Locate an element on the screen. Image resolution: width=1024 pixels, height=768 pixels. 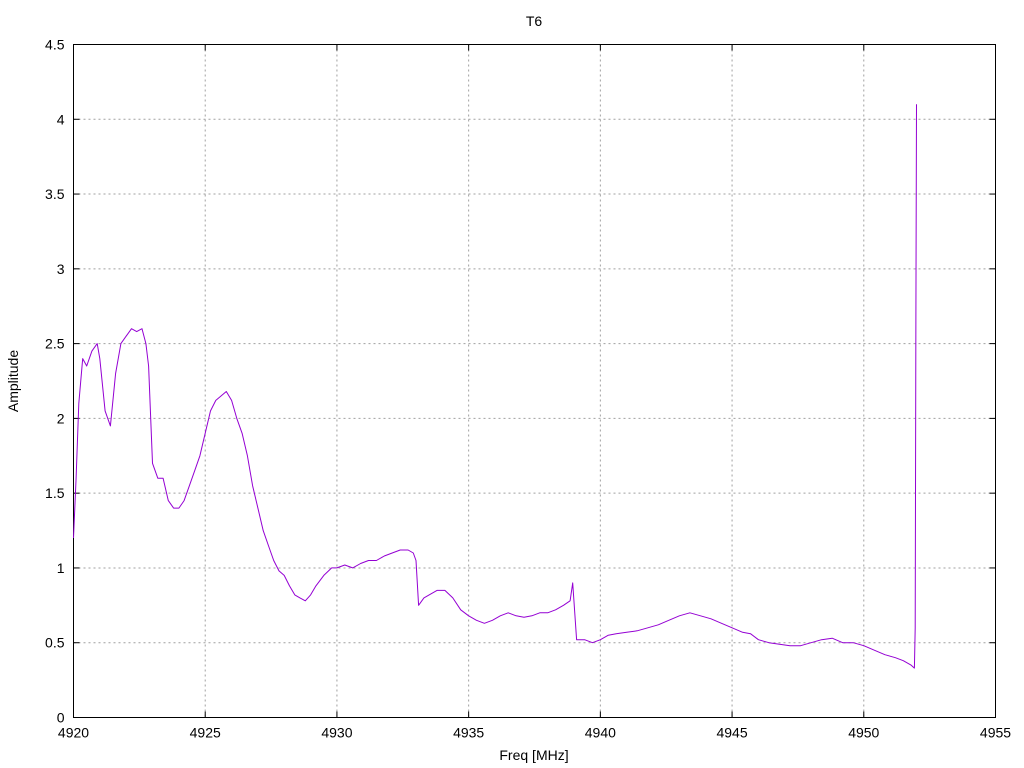
x-tick-label: 4935 is located at coordinates (468, 733).